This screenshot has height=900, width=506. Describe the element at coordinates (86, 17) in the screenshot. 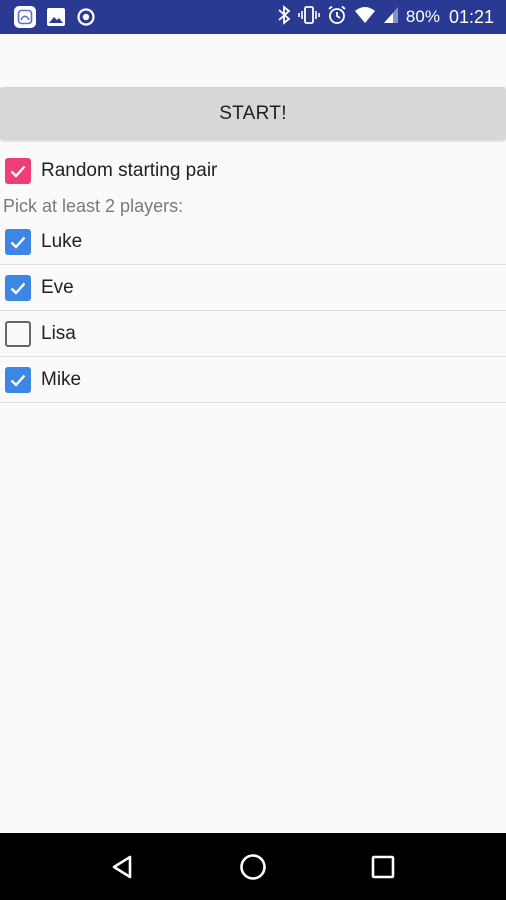

I see `circle-notification-icon` at that location.